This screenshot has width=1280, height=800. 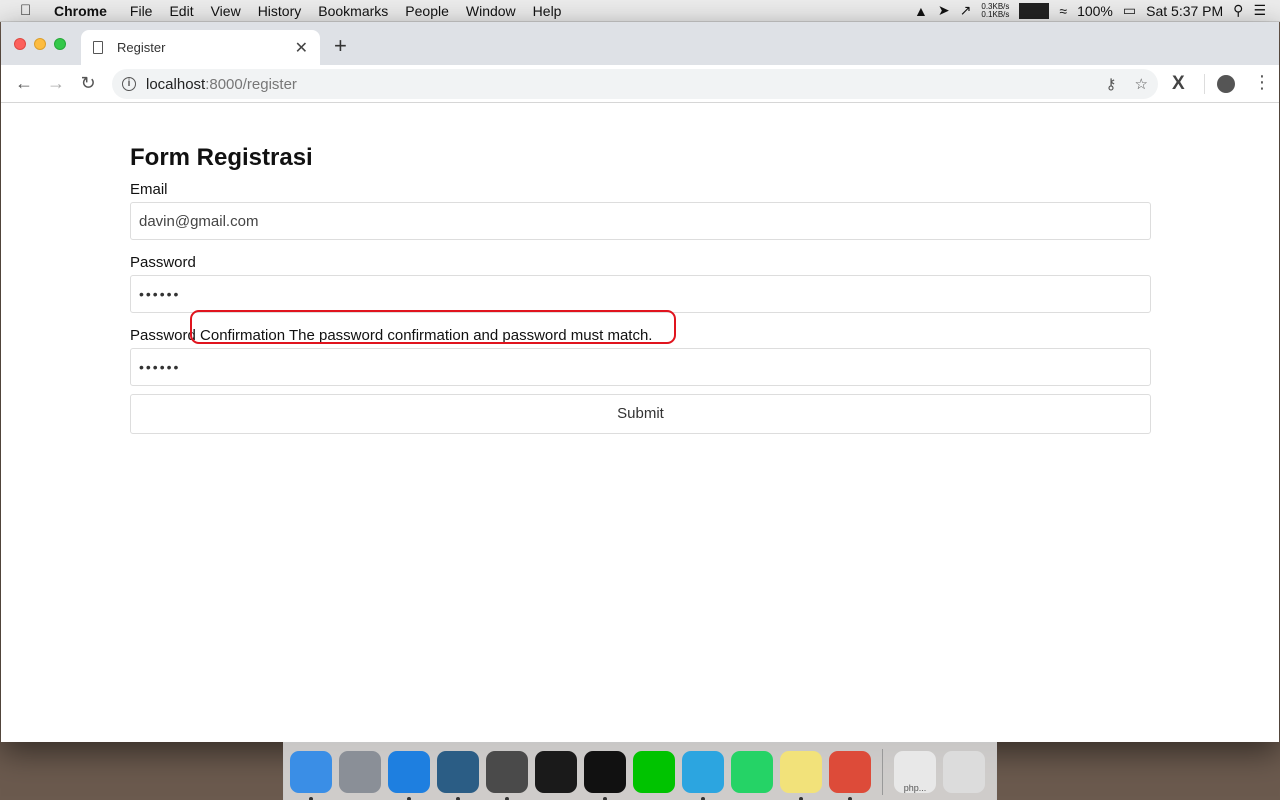 What do you see at coordinates (1184, 11) in the screenshot?
I see `clock: Sat 5:37 PM` at bounding box center [1184, 11].